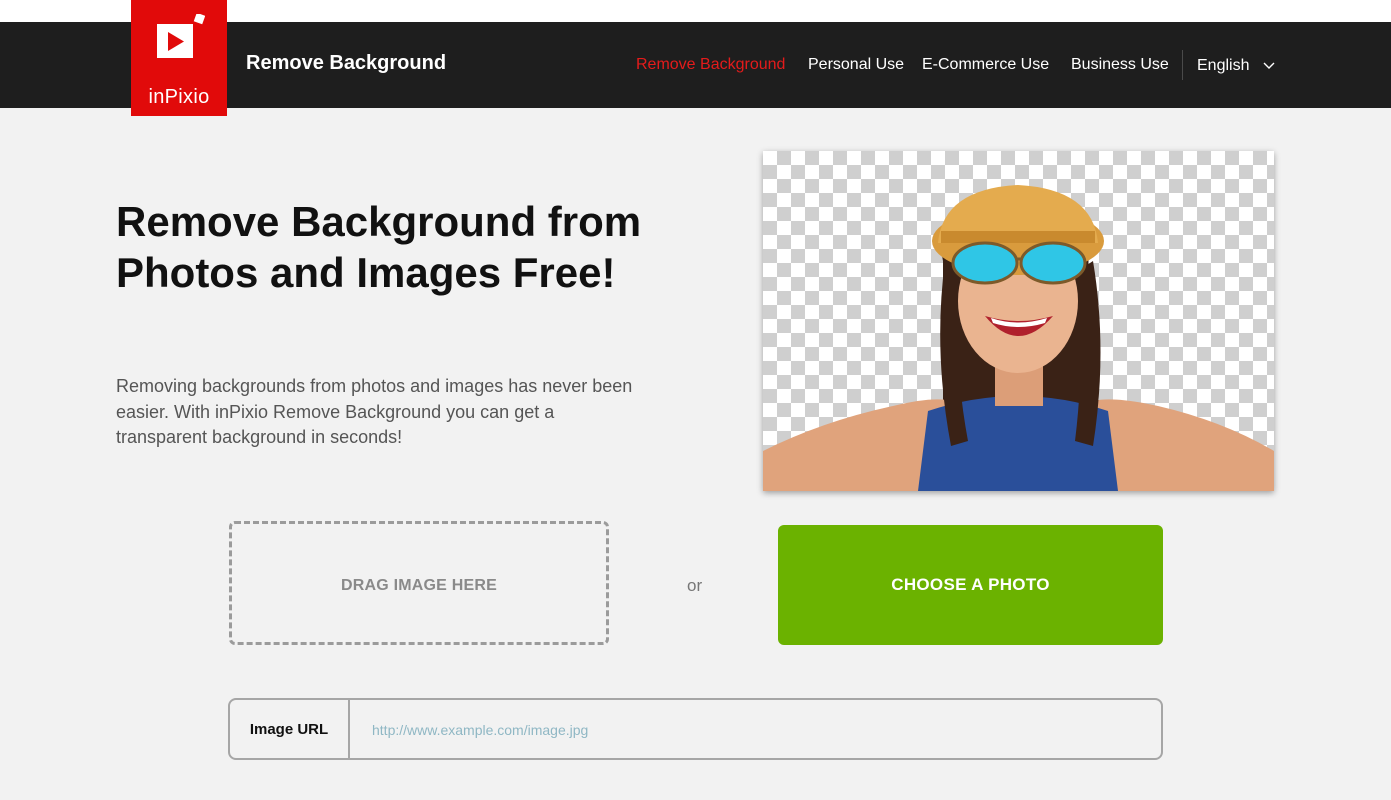  What do you see at coordinates (1223, 66) in the screenshot?
I see `language-selector: English` at bounding box center [1223, 66].